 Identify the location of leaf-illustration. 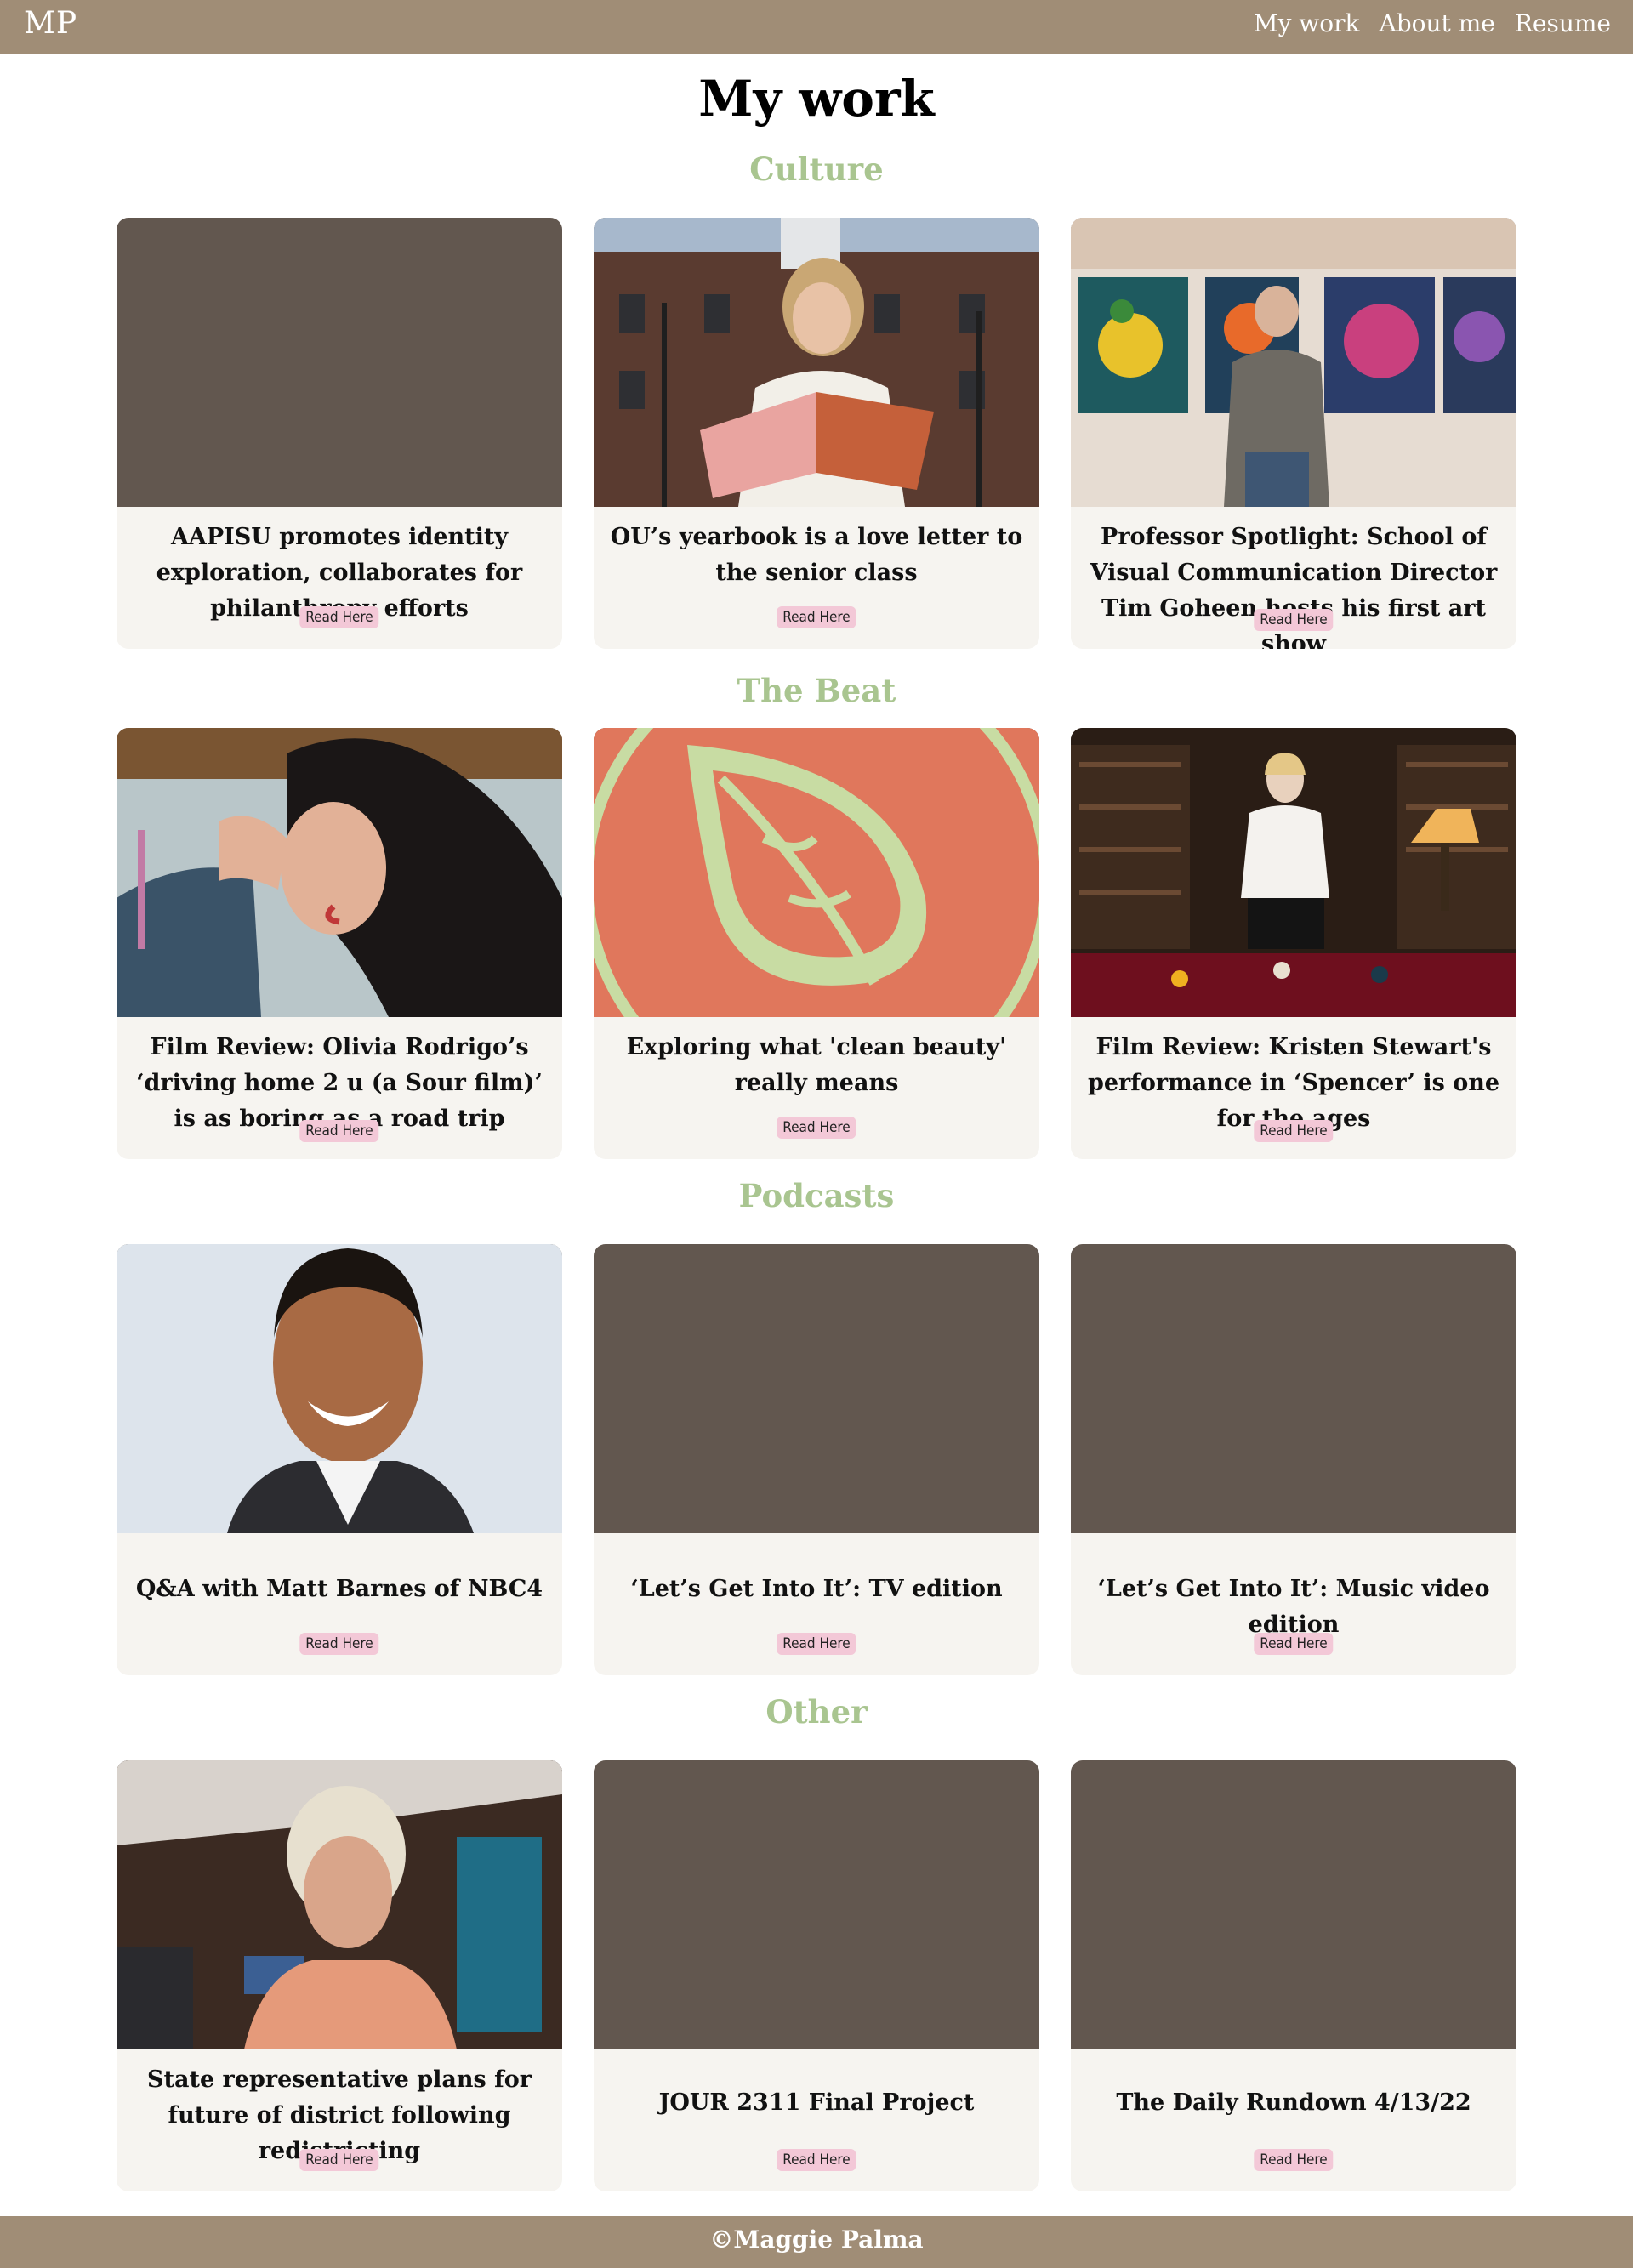
(816, 872).